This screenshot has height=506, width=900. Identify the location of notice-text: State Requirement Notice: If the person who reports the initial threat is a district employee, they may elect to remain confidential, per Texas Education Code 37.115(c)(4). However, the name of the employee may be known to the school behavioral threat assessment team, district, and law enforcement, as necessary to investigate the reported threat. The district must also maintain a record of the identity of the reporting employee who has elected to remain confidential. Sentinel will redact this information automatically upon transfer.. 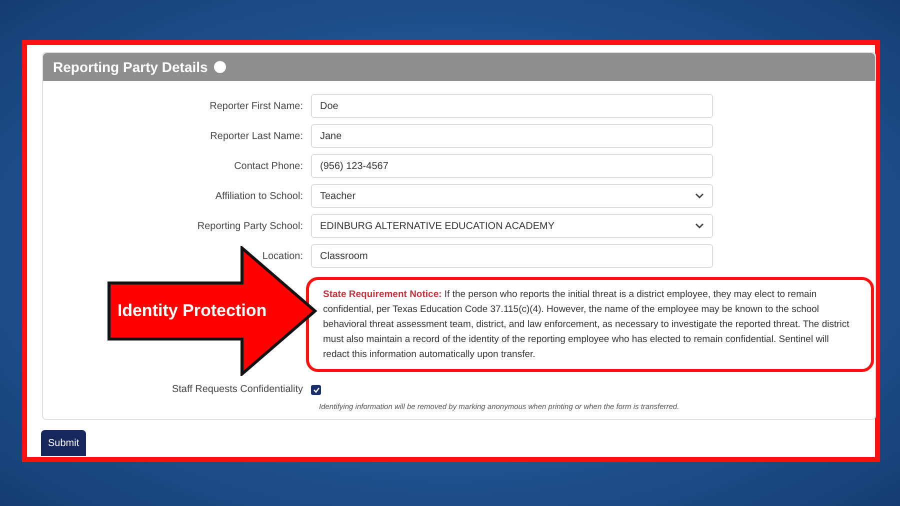
(586, 325).